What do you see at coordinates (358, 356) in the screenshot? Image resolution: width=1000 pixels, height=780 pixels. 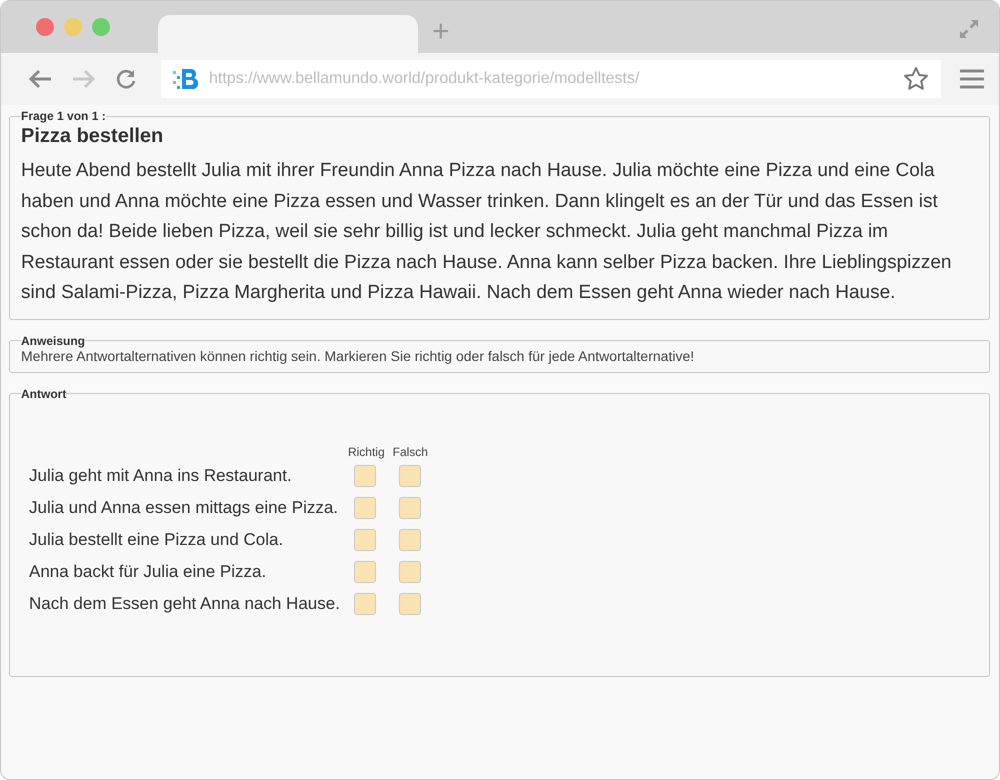 I see `instruction-text: Mehrere Antwortalternativen können richtig sein. Markieren Sie richtig oder falsch für jede Antwortalternative!` at bounding box center [358, 356].